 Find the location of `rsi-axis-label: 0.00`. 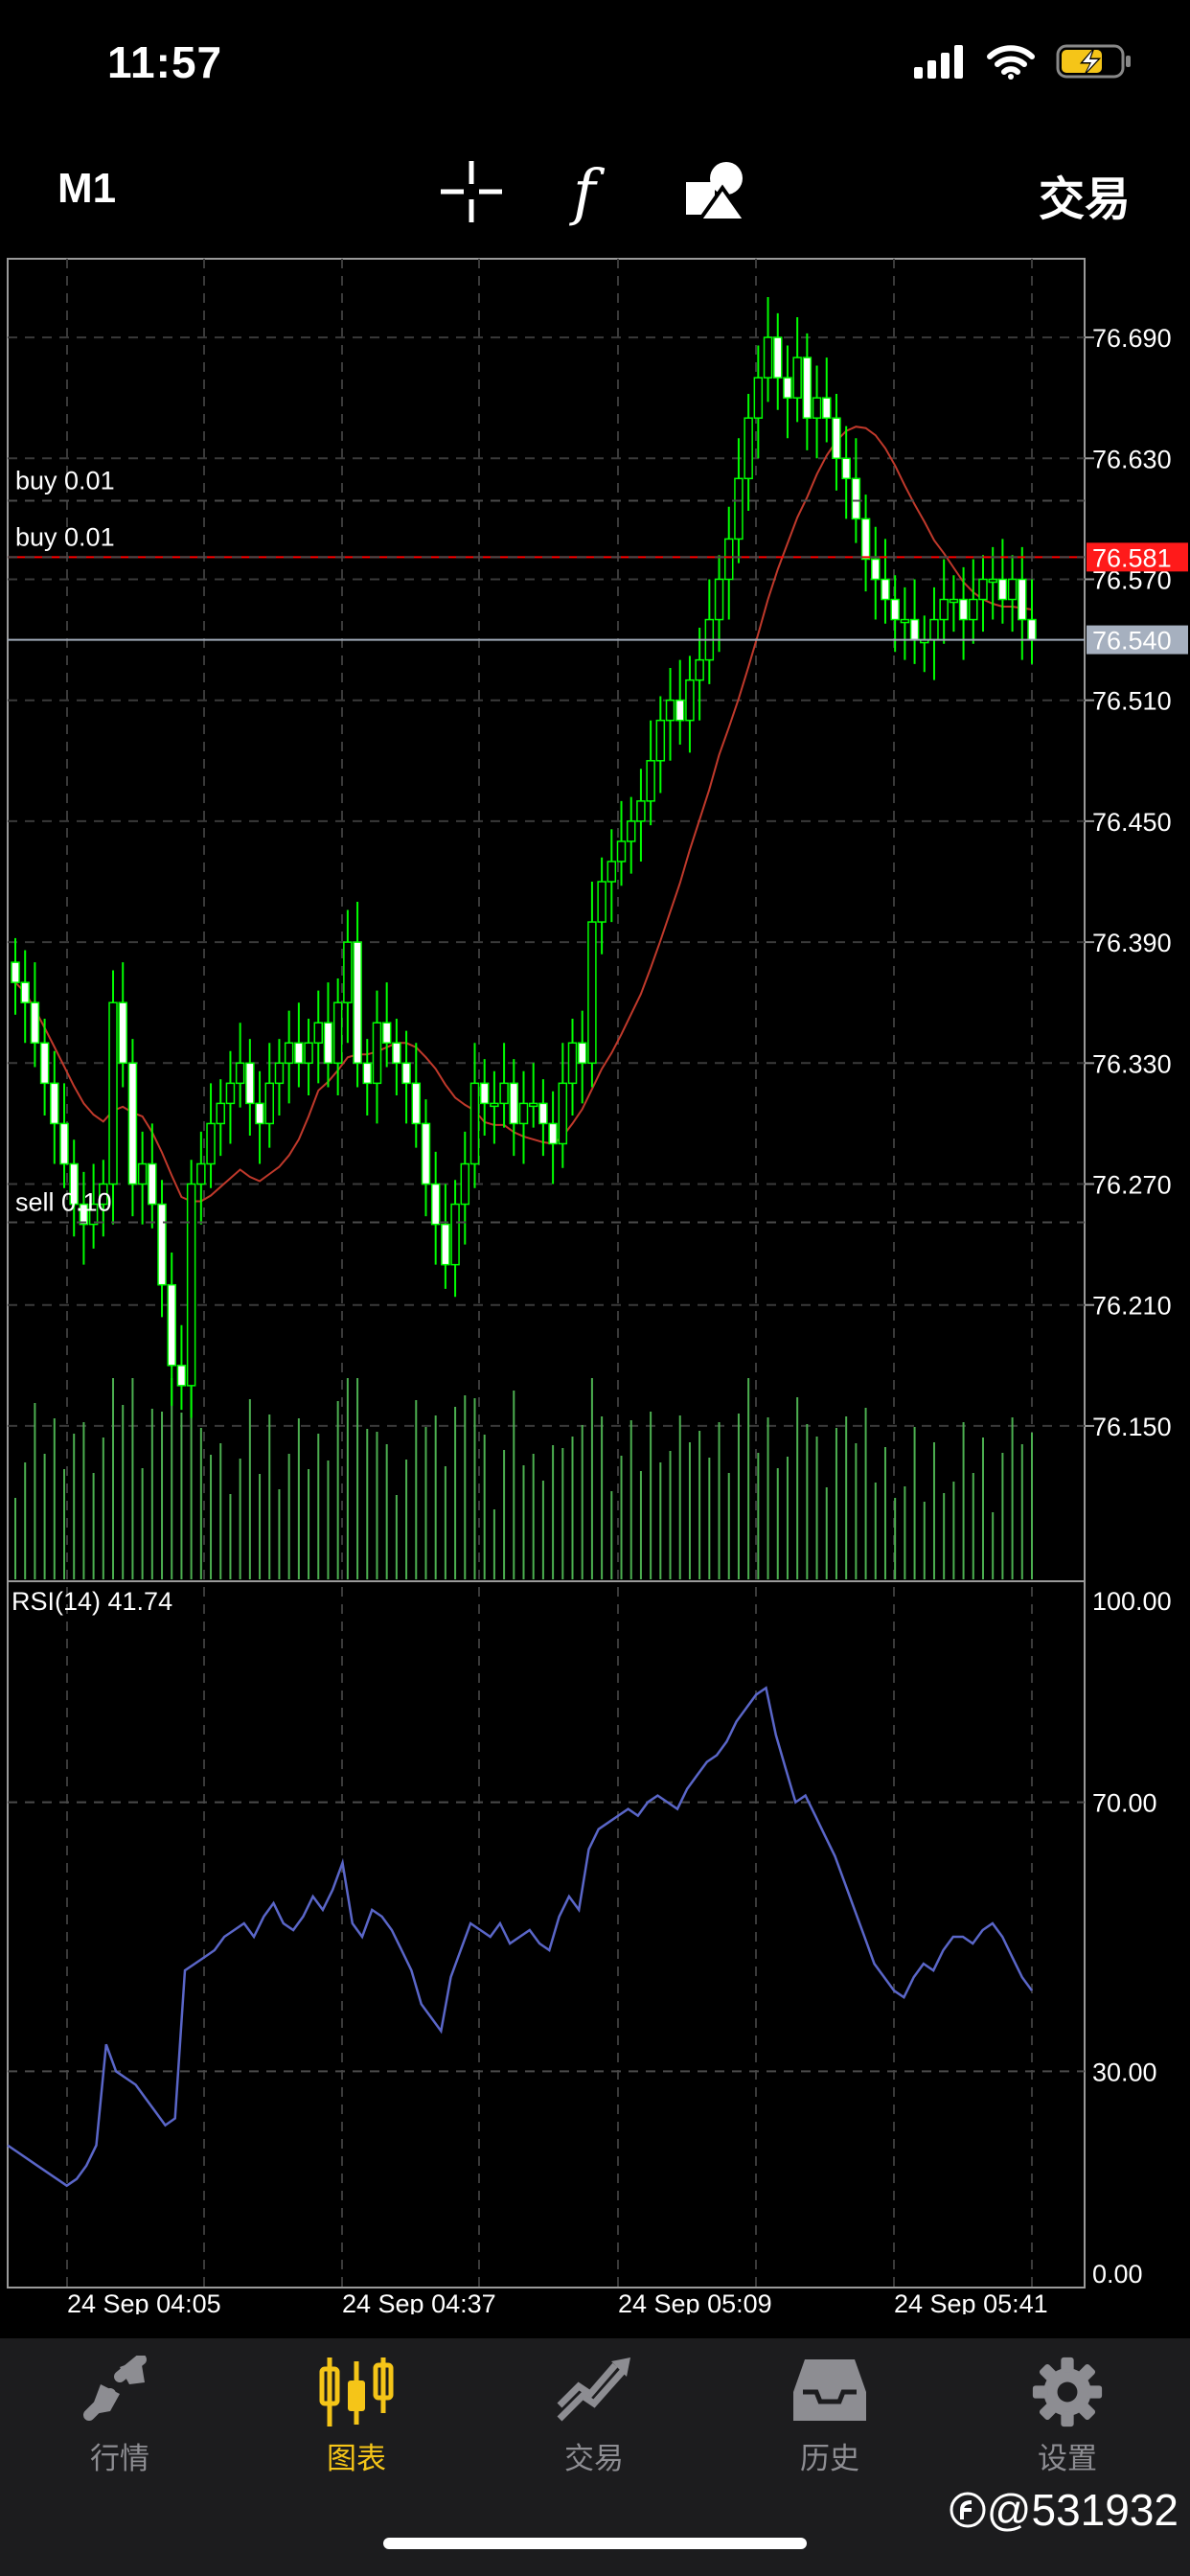

rsi-axis-label: 0.00 is located at coordinates (1118, 2274).